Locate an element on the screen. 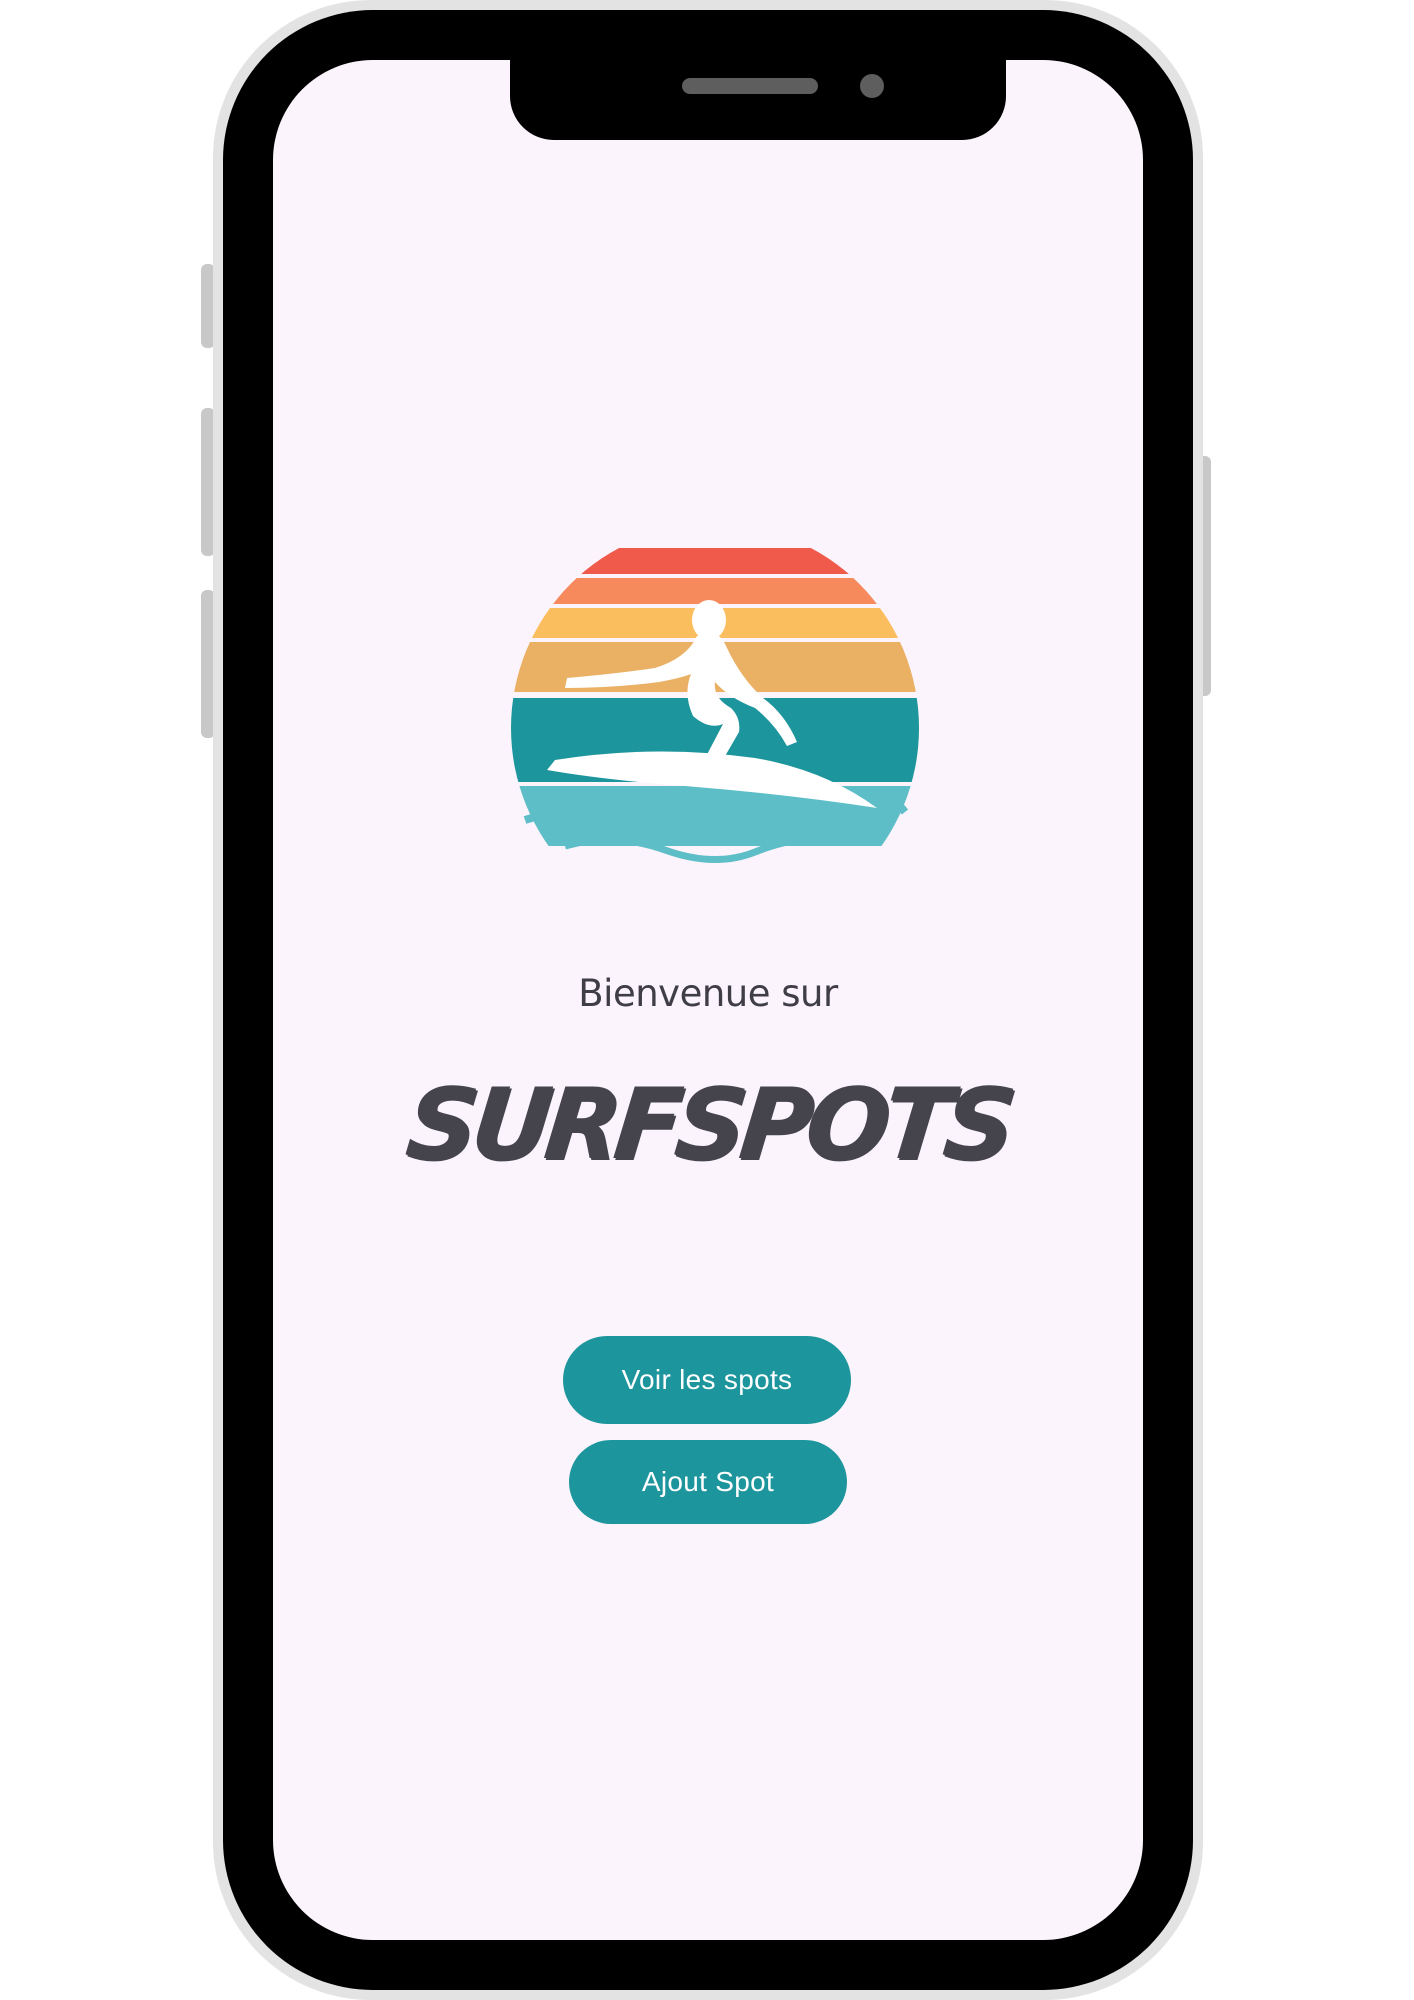 The height and width of the screenshot is (2000, 1414). notch is located at coordinates (758, 100).